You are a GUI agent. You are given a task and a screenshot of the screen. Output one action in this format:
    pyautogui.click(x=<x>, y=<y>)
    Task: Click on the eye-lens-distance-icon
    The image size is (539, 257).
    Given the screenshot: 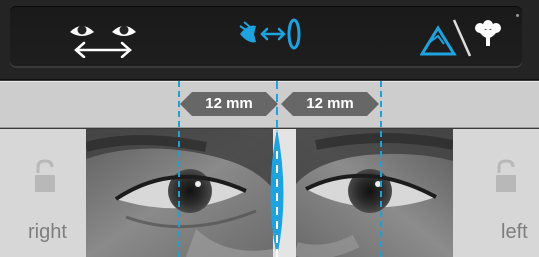 What is the action you would take?
    pyautogui.click(x=270, y=34)
    